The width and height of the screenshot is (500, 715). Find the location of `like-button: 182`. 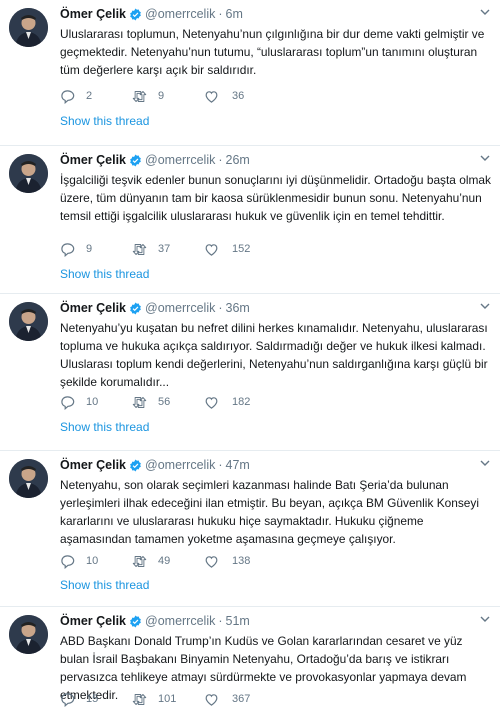

like-button: 182 is located at coordinates (240, 402).